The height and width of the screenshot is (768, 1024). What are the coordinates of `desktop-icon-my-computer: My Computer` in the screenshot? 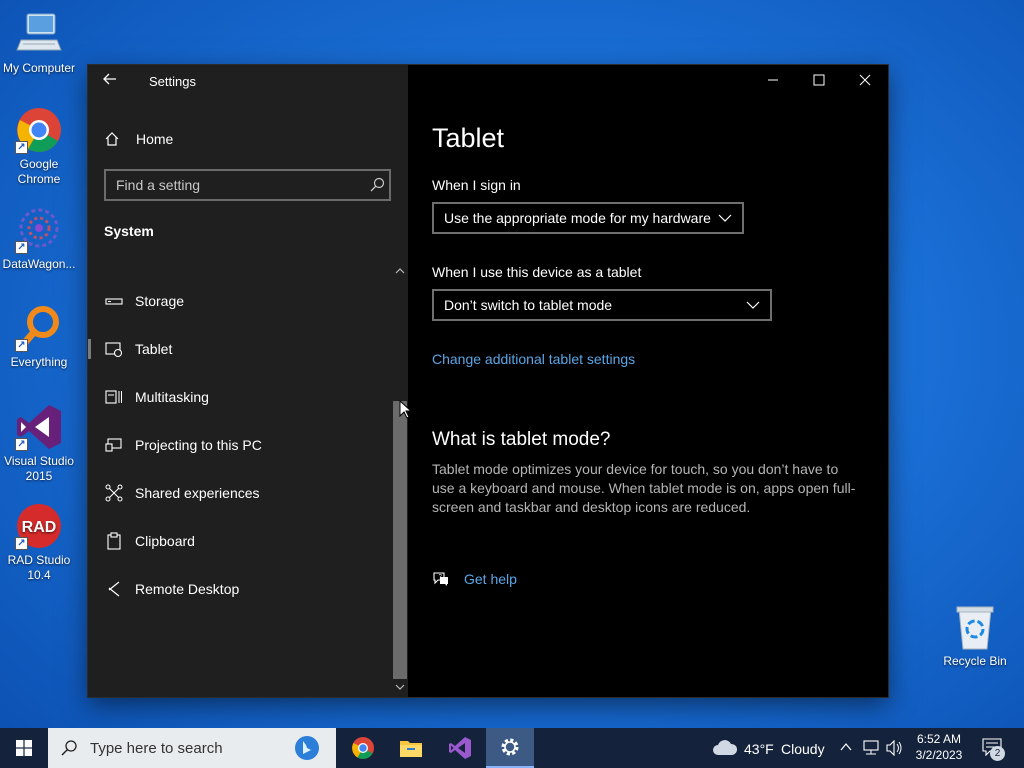 It's located at (39, 43).